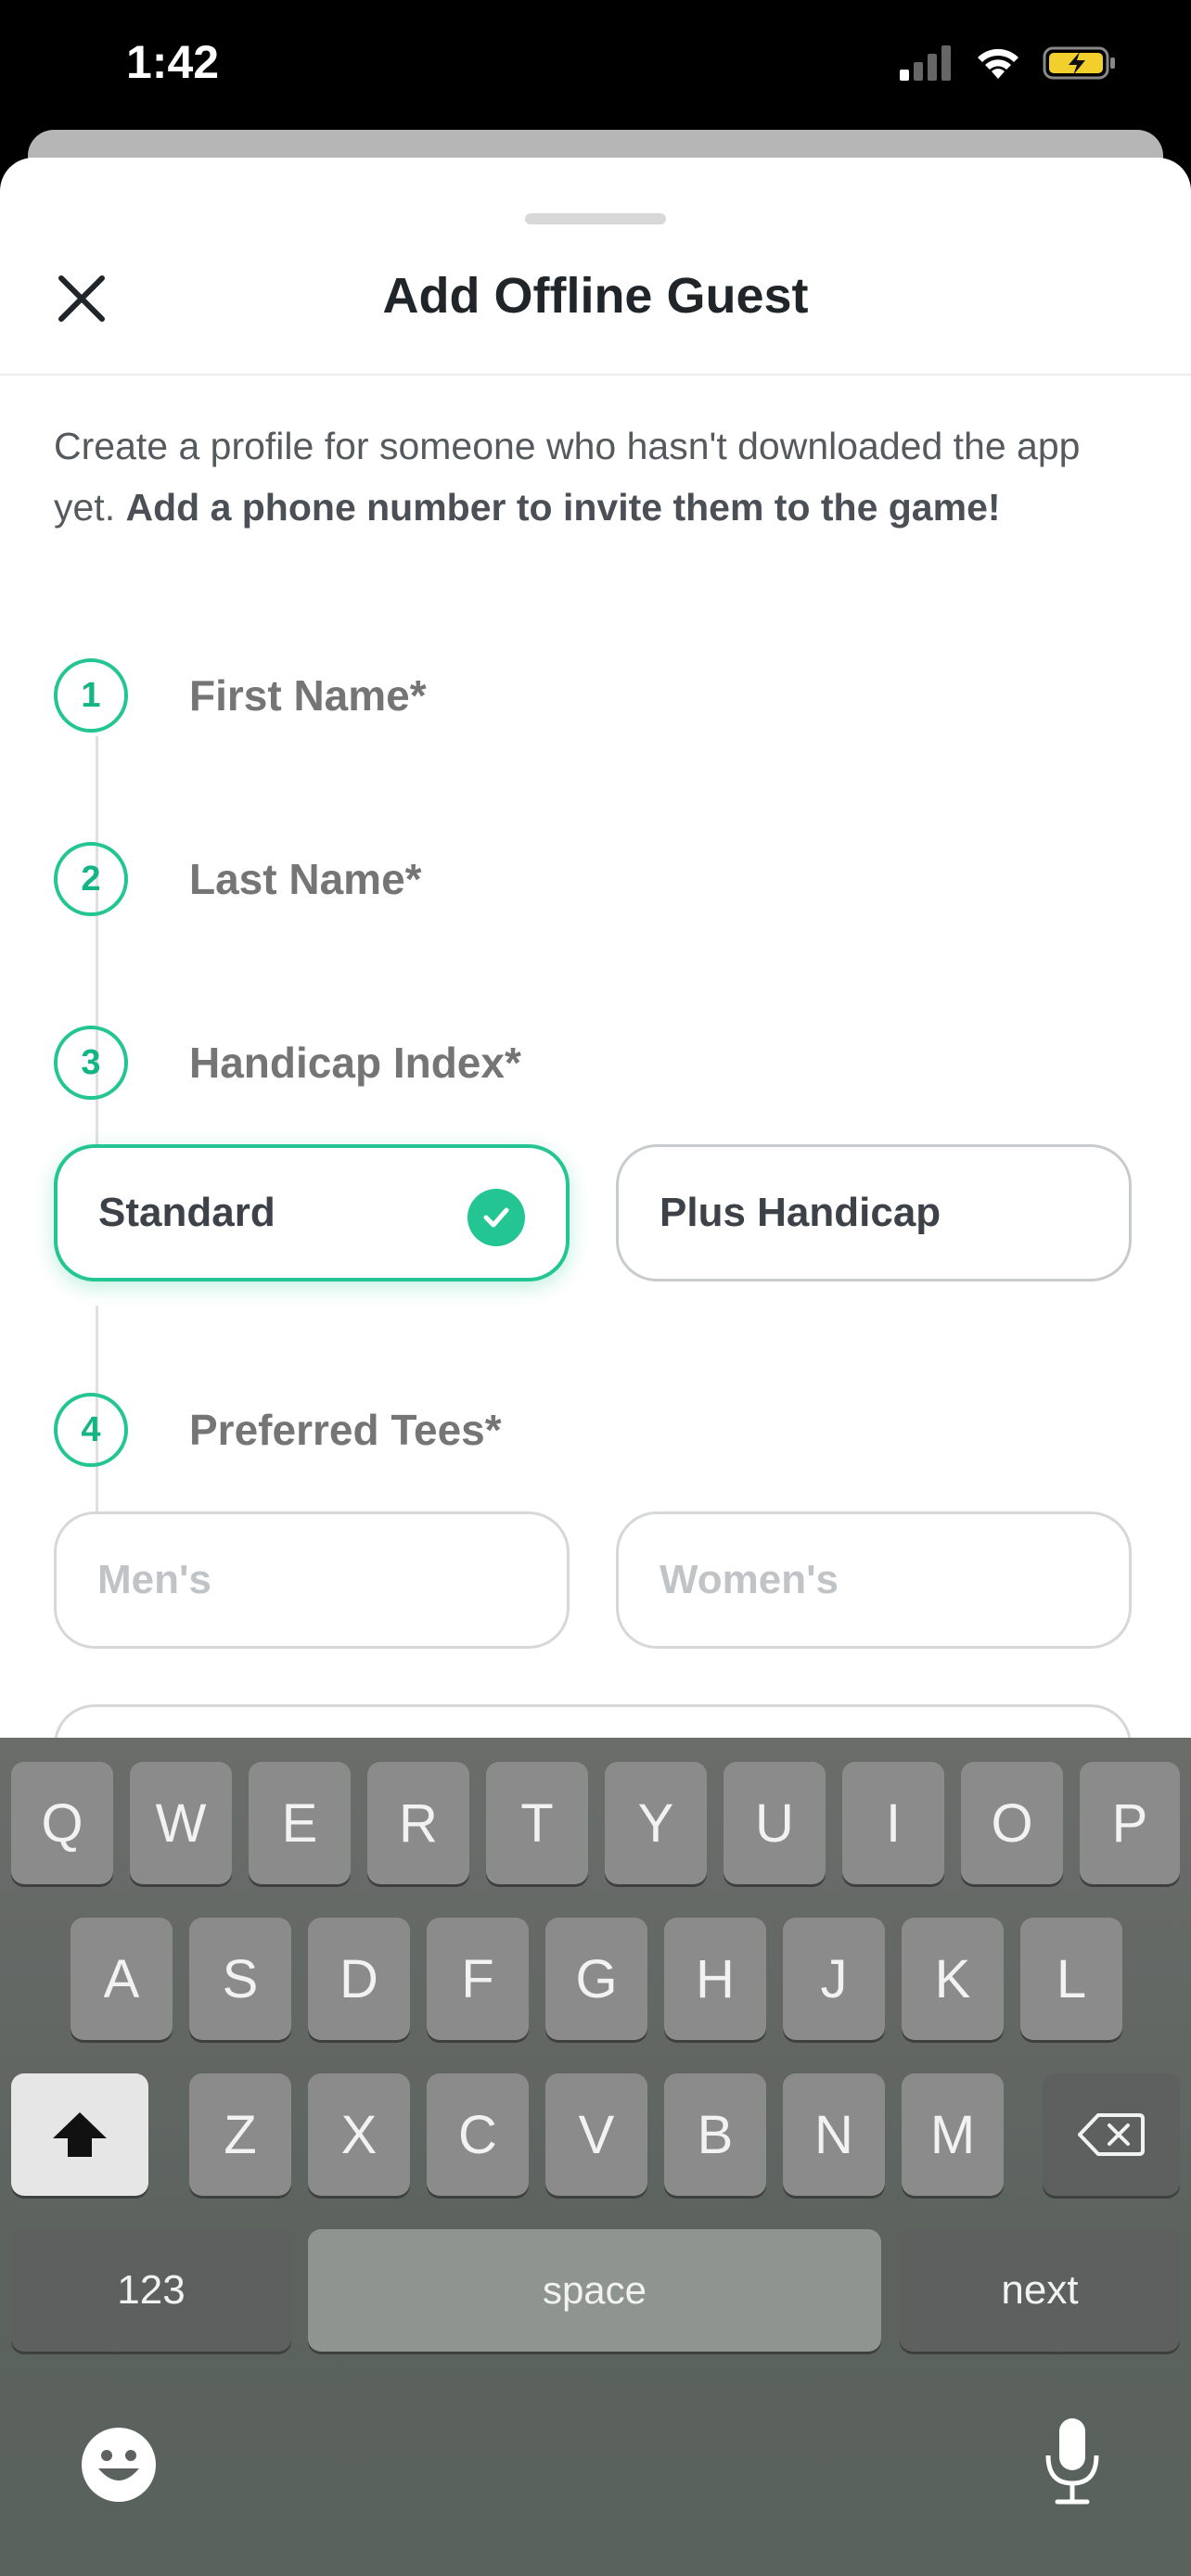  What do you see at coordinates (595, 218) in the screenshot?
I see `sheet-grabber` at bounding box center [595, 218].